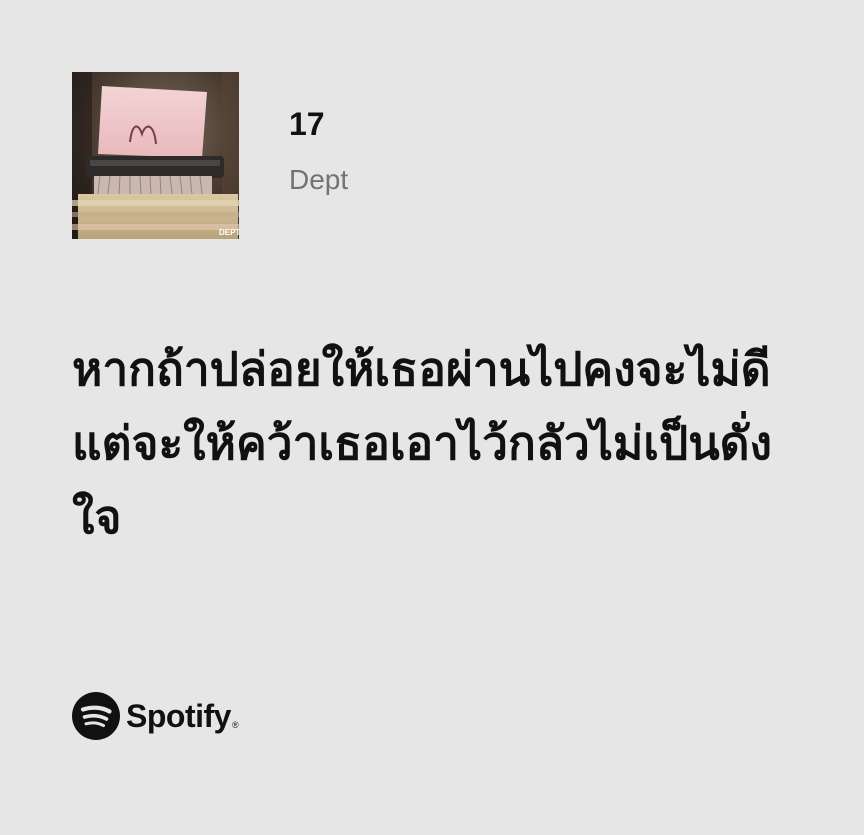 The width and height of the screenshot is (864, 835). Describe the element at coordinates (178, 715) in the screenshot. I see `spotify-wordmark: Spotify` at that location.